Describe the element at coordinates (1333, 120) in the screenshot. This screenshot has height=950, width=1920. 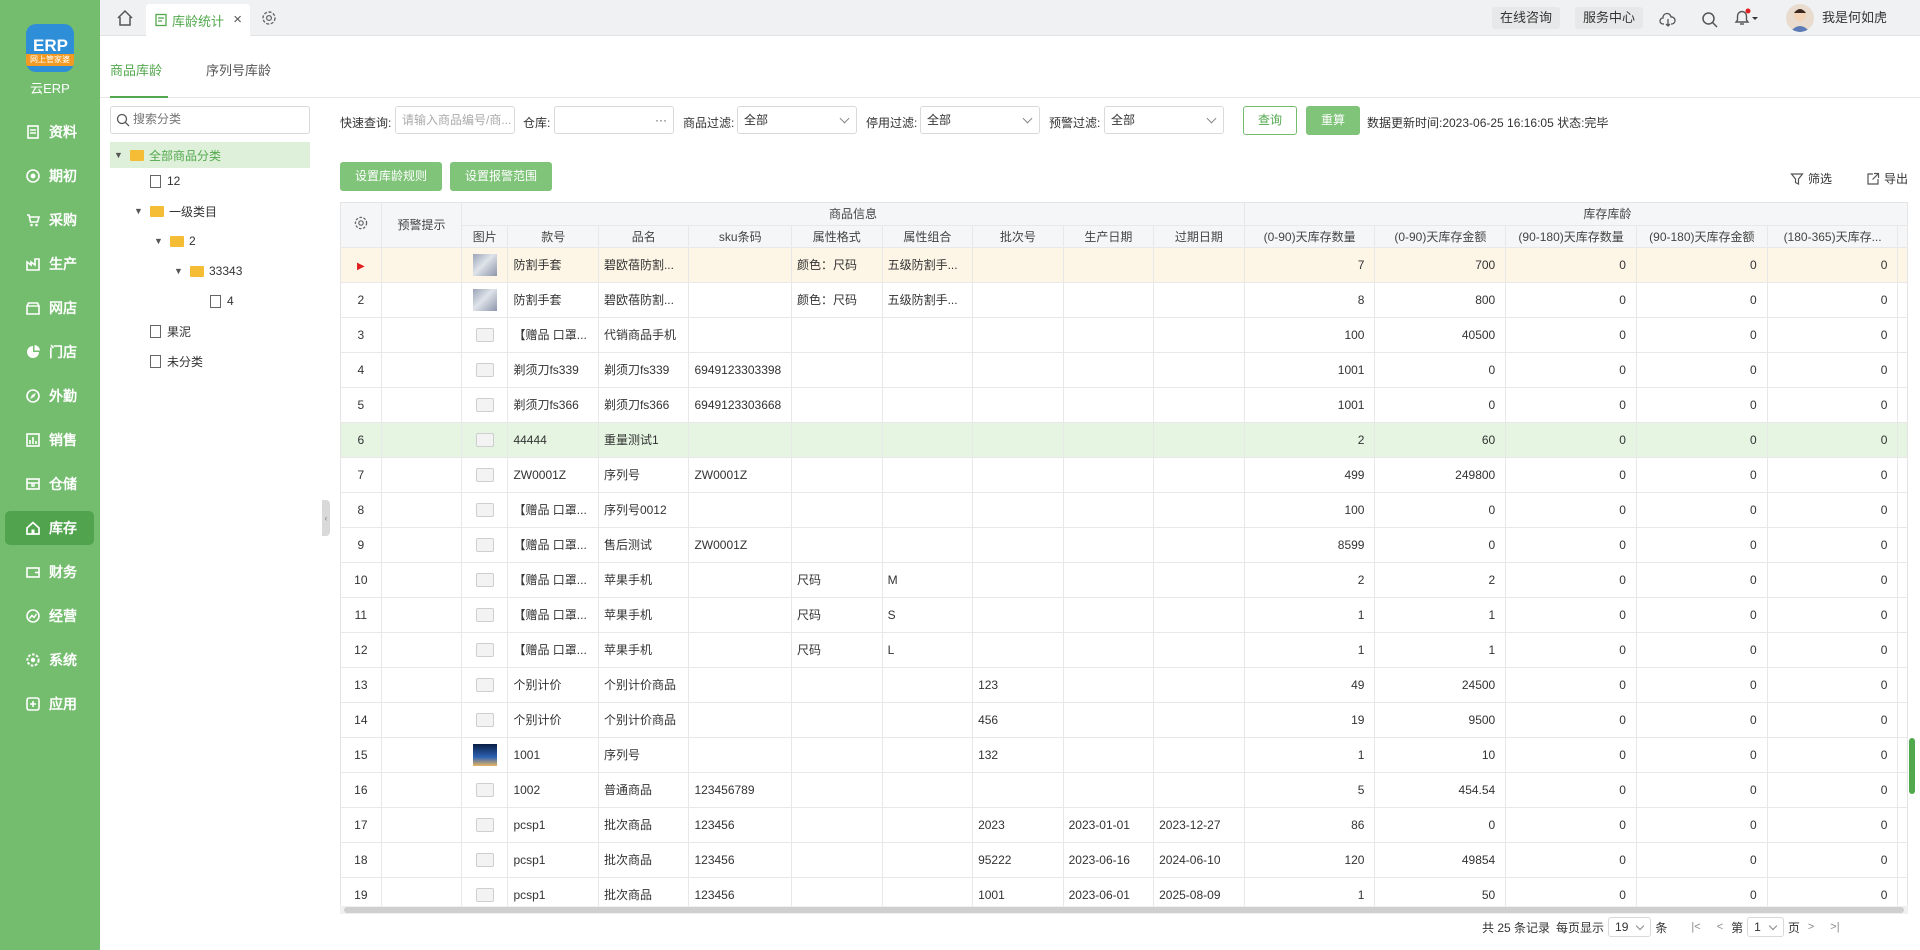
I see `recalc-button: 重算` at that location.